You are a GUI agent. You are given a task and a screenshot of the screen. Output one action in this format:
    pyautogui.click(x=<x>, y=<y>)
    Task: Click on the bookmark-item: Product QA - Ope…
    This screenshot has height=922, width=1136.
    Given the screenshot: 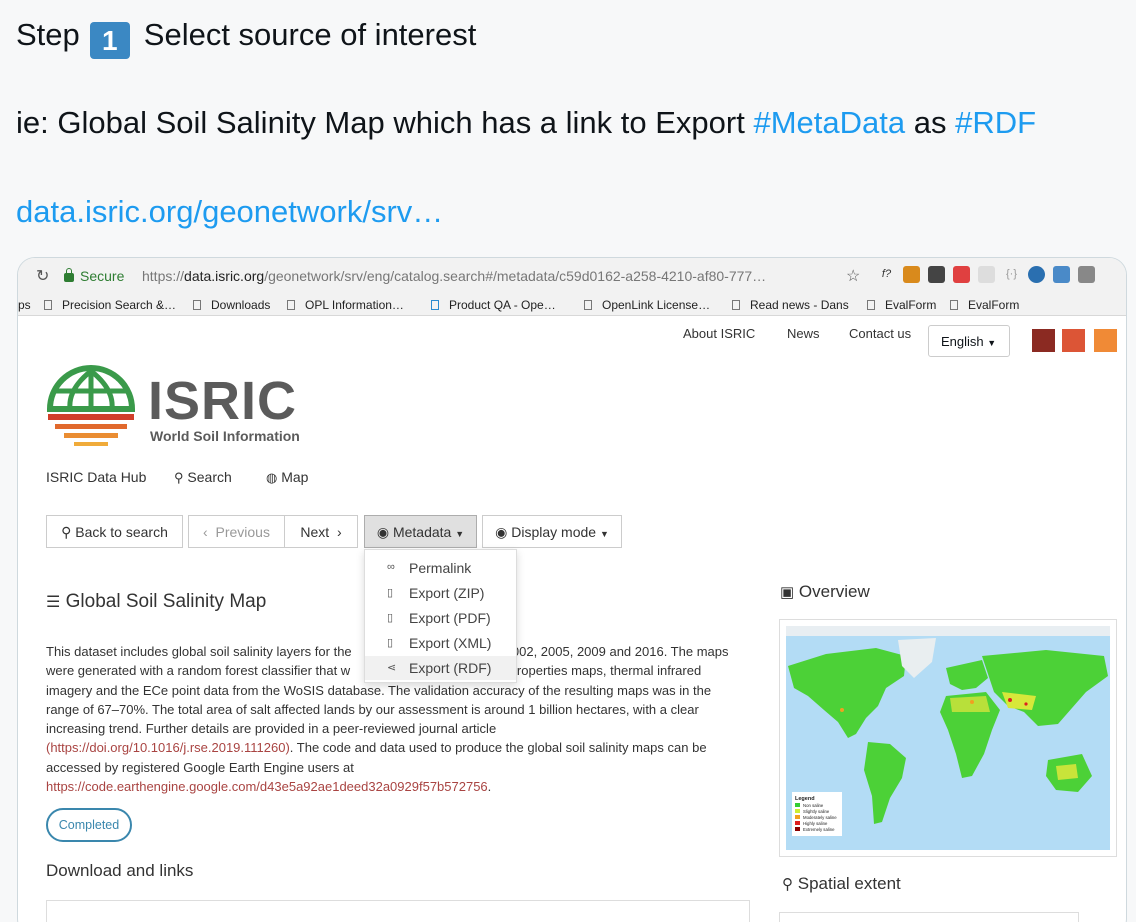 What is the action you would take?
    pyautogui.click(x=493, y=305)
    